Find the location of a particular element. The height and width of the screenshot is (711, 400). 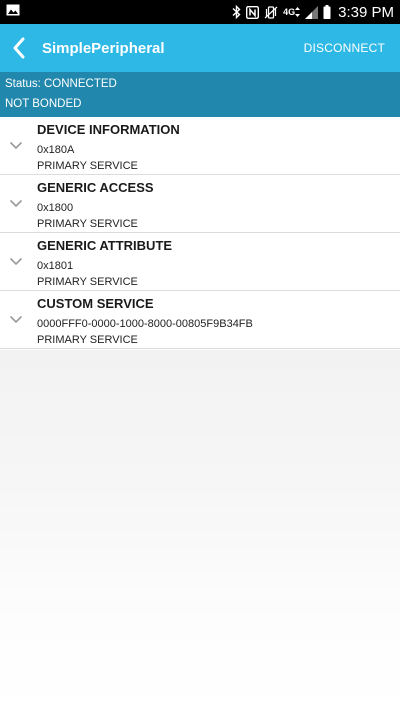

system-status-bar: 4G 3:39 PM is located at coordinates (200, 12).